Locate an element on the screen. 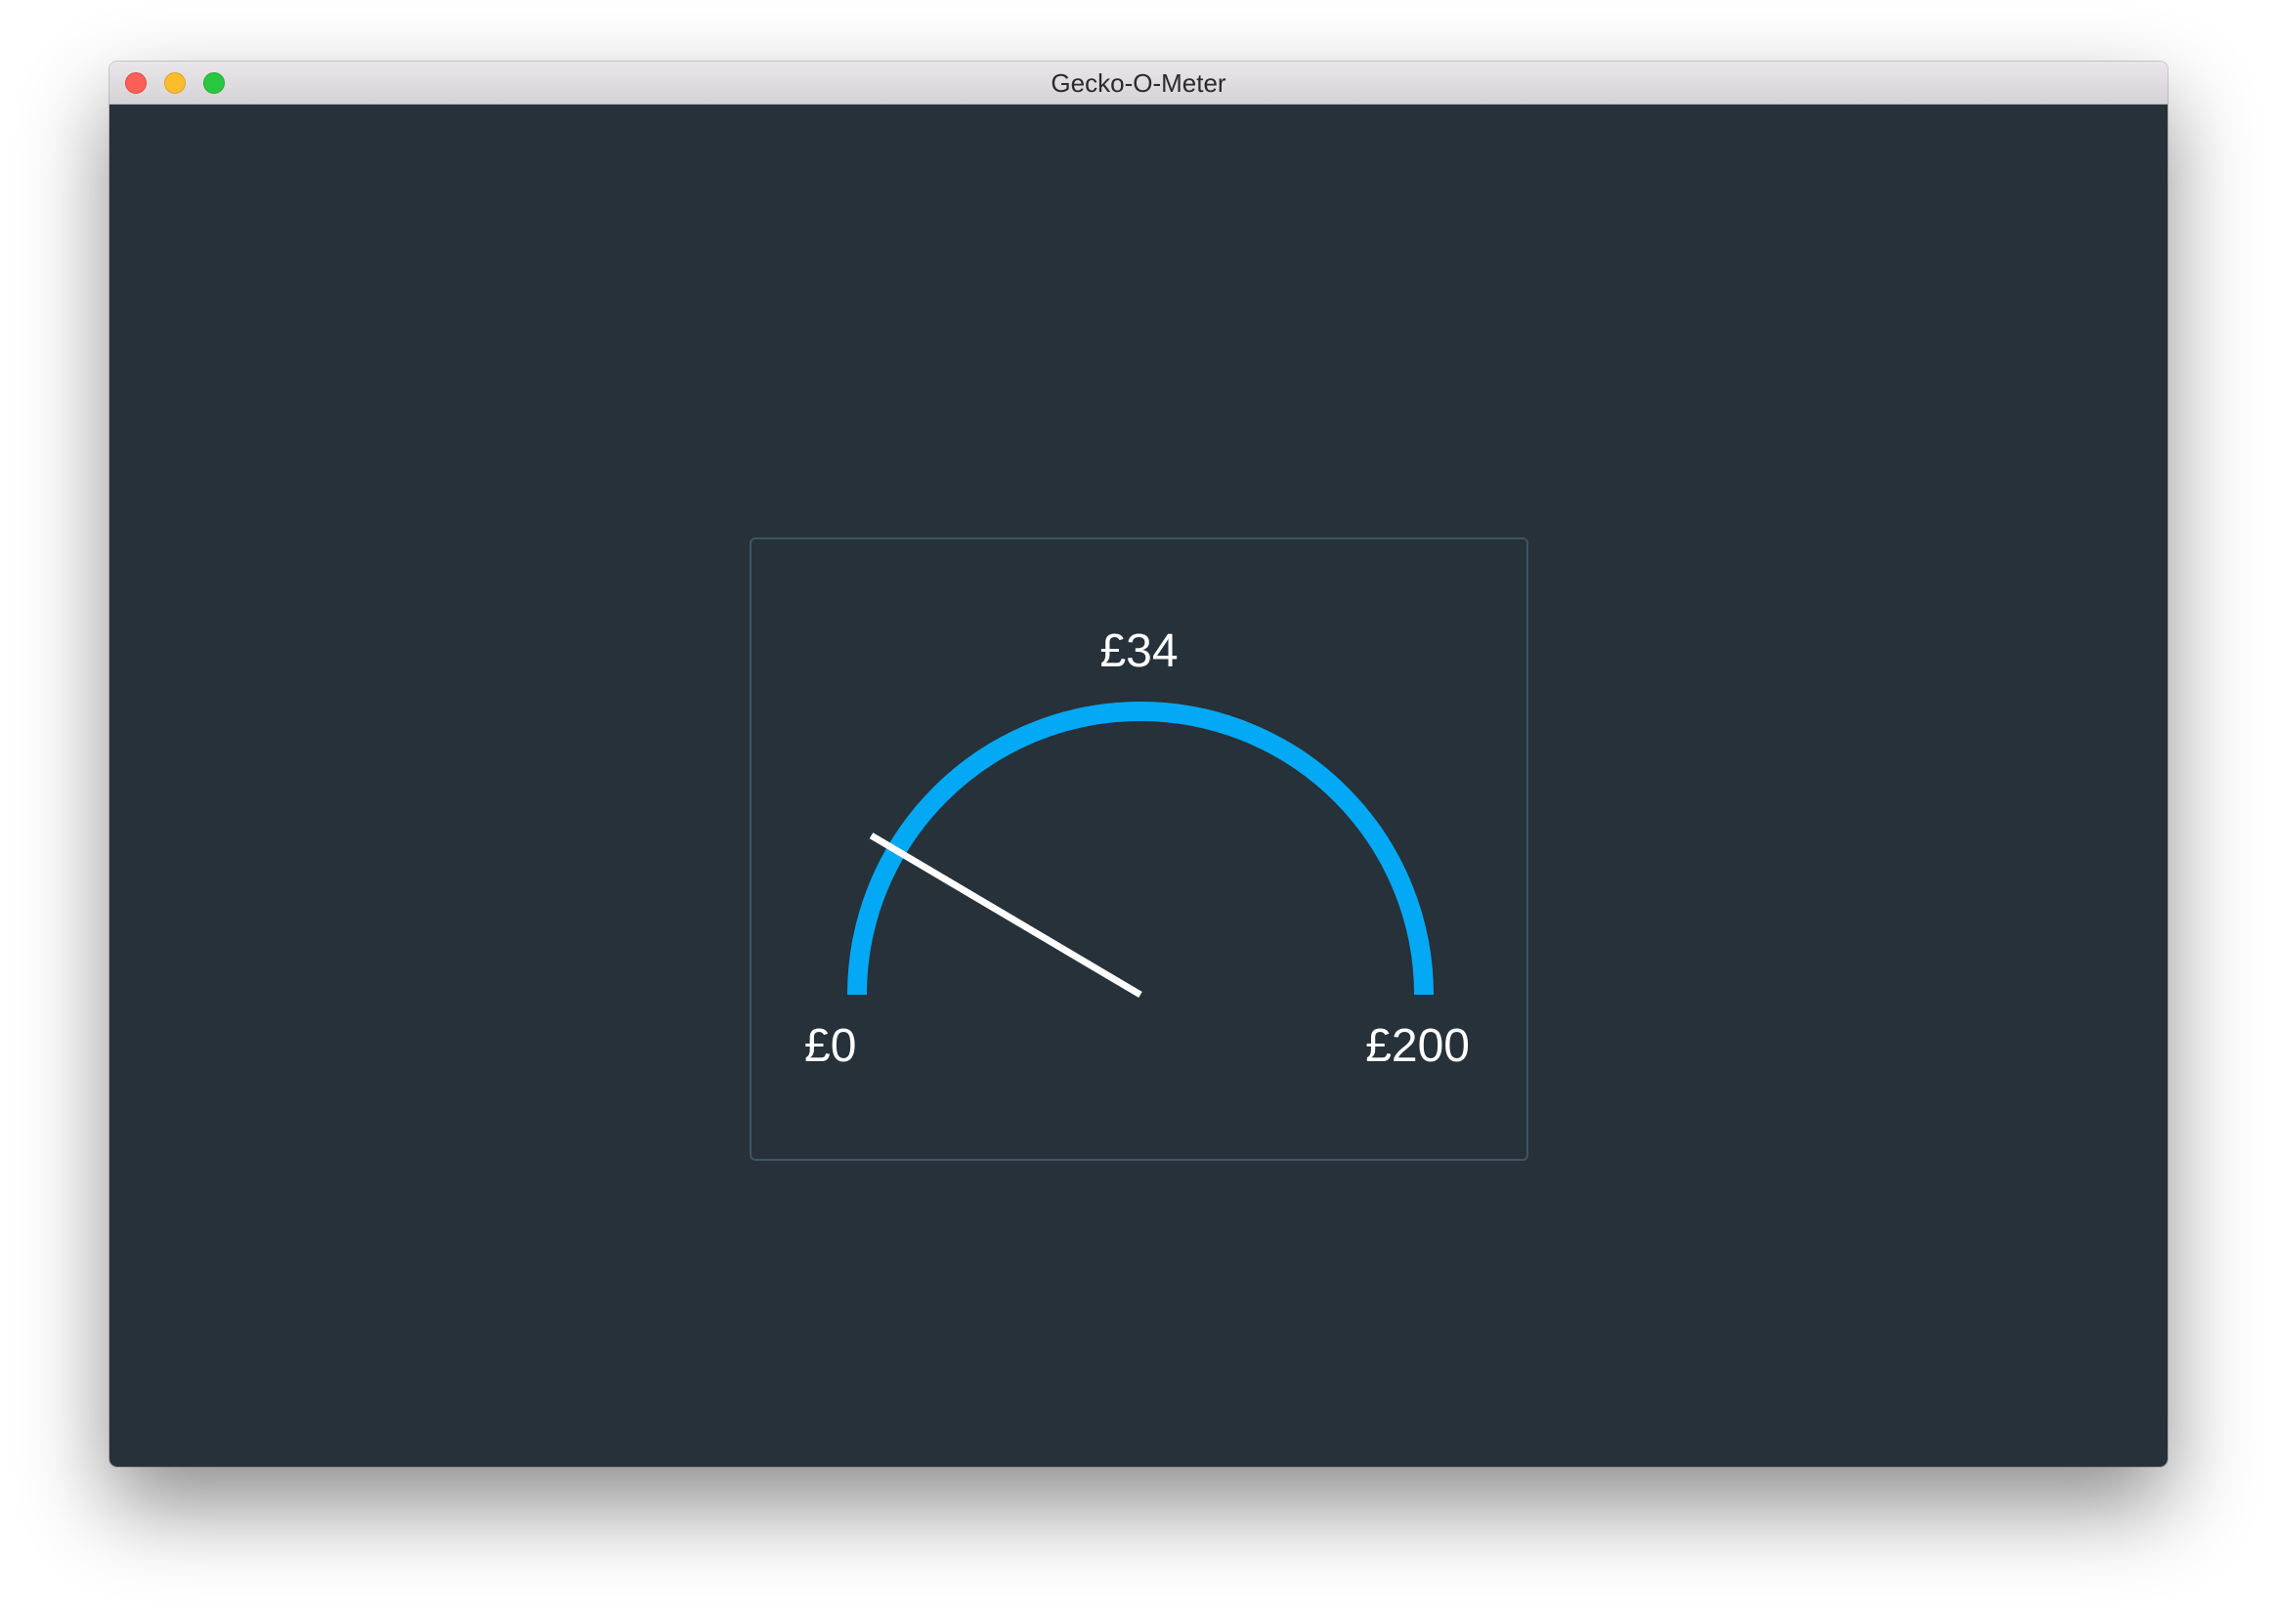 Image resolution: width=2277 pixels, height=1624 pixels. window-title: Gecko-O-Meter is located at coordinates (1138, 83).